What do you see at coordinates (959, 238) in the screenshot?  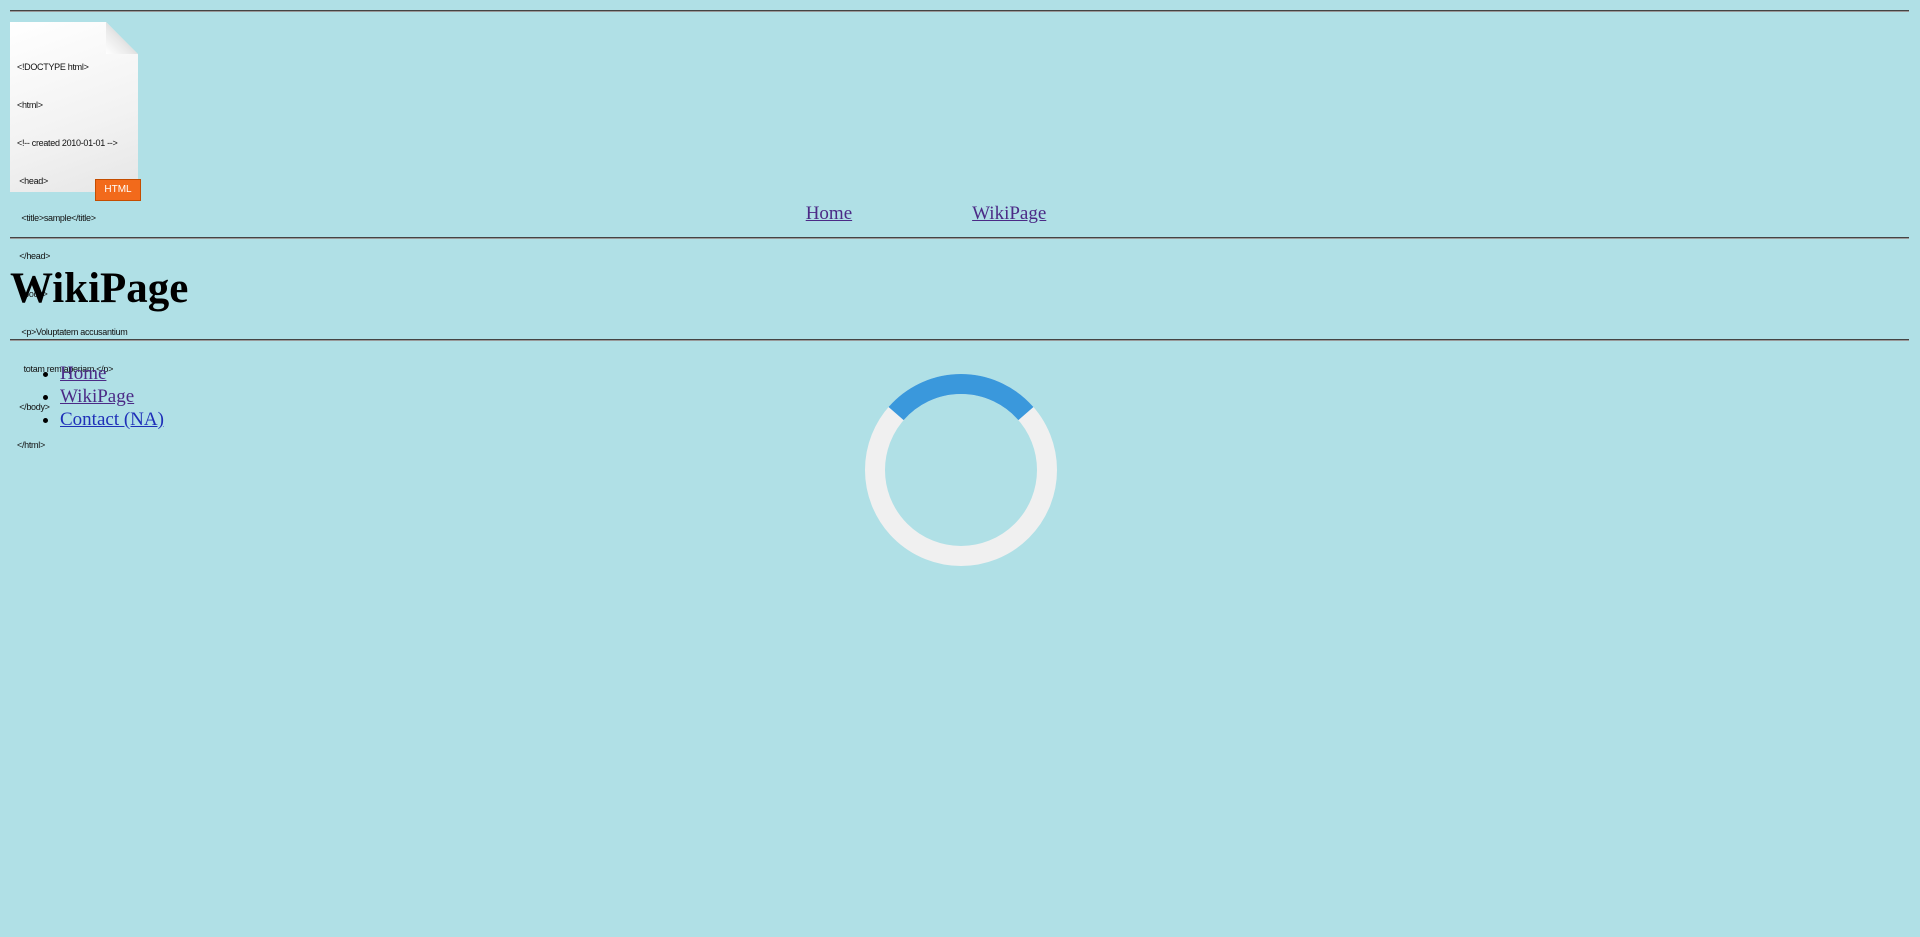 I see `header-divider` at bounding box center [959, 238].